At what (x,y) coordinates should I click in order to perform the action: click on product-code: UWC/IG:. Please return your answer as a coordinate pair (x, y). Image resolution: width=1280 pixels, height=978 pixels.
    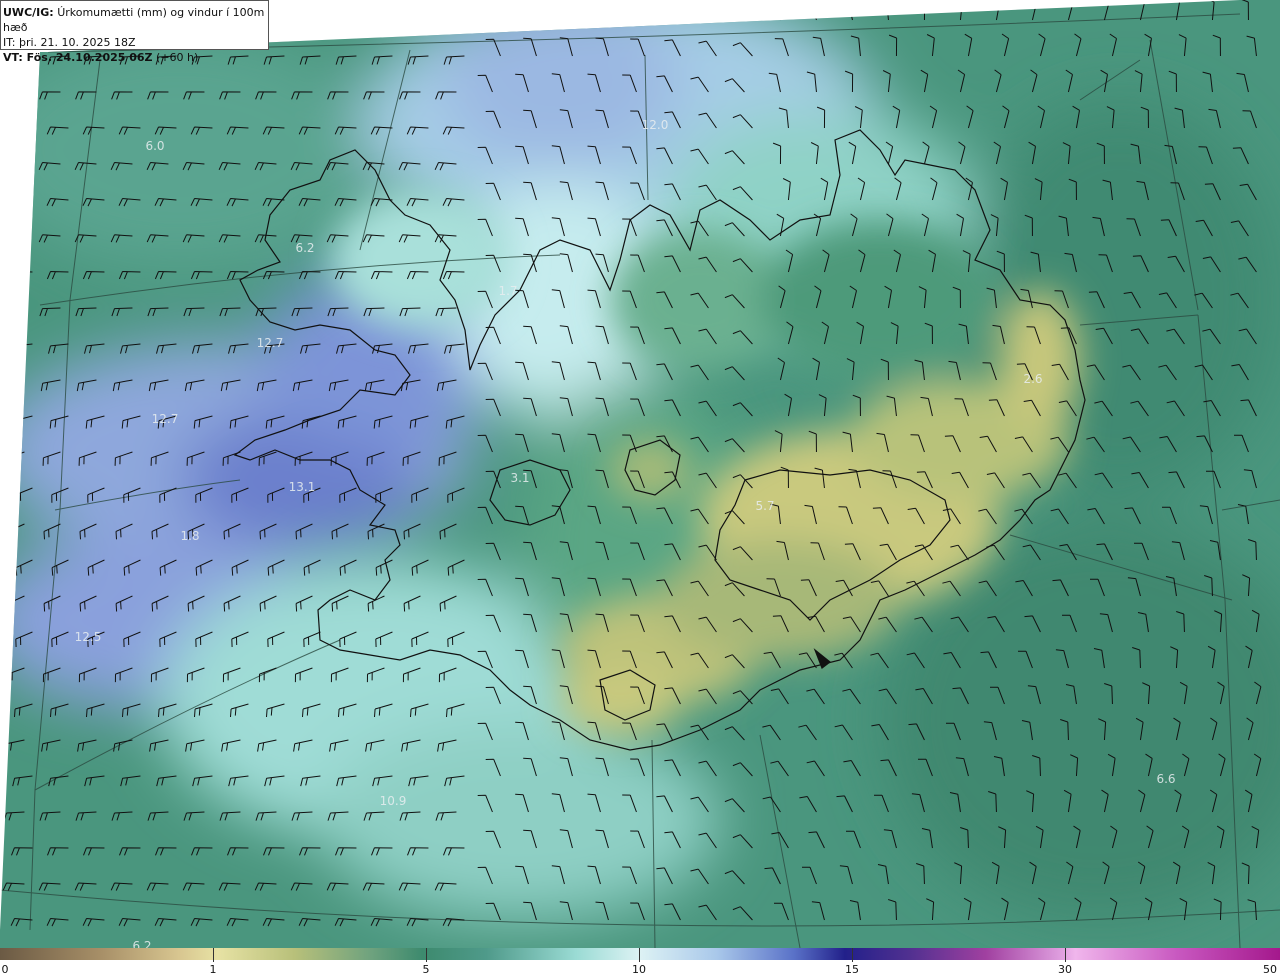
    Looking at the image, I should click on (28, 12).